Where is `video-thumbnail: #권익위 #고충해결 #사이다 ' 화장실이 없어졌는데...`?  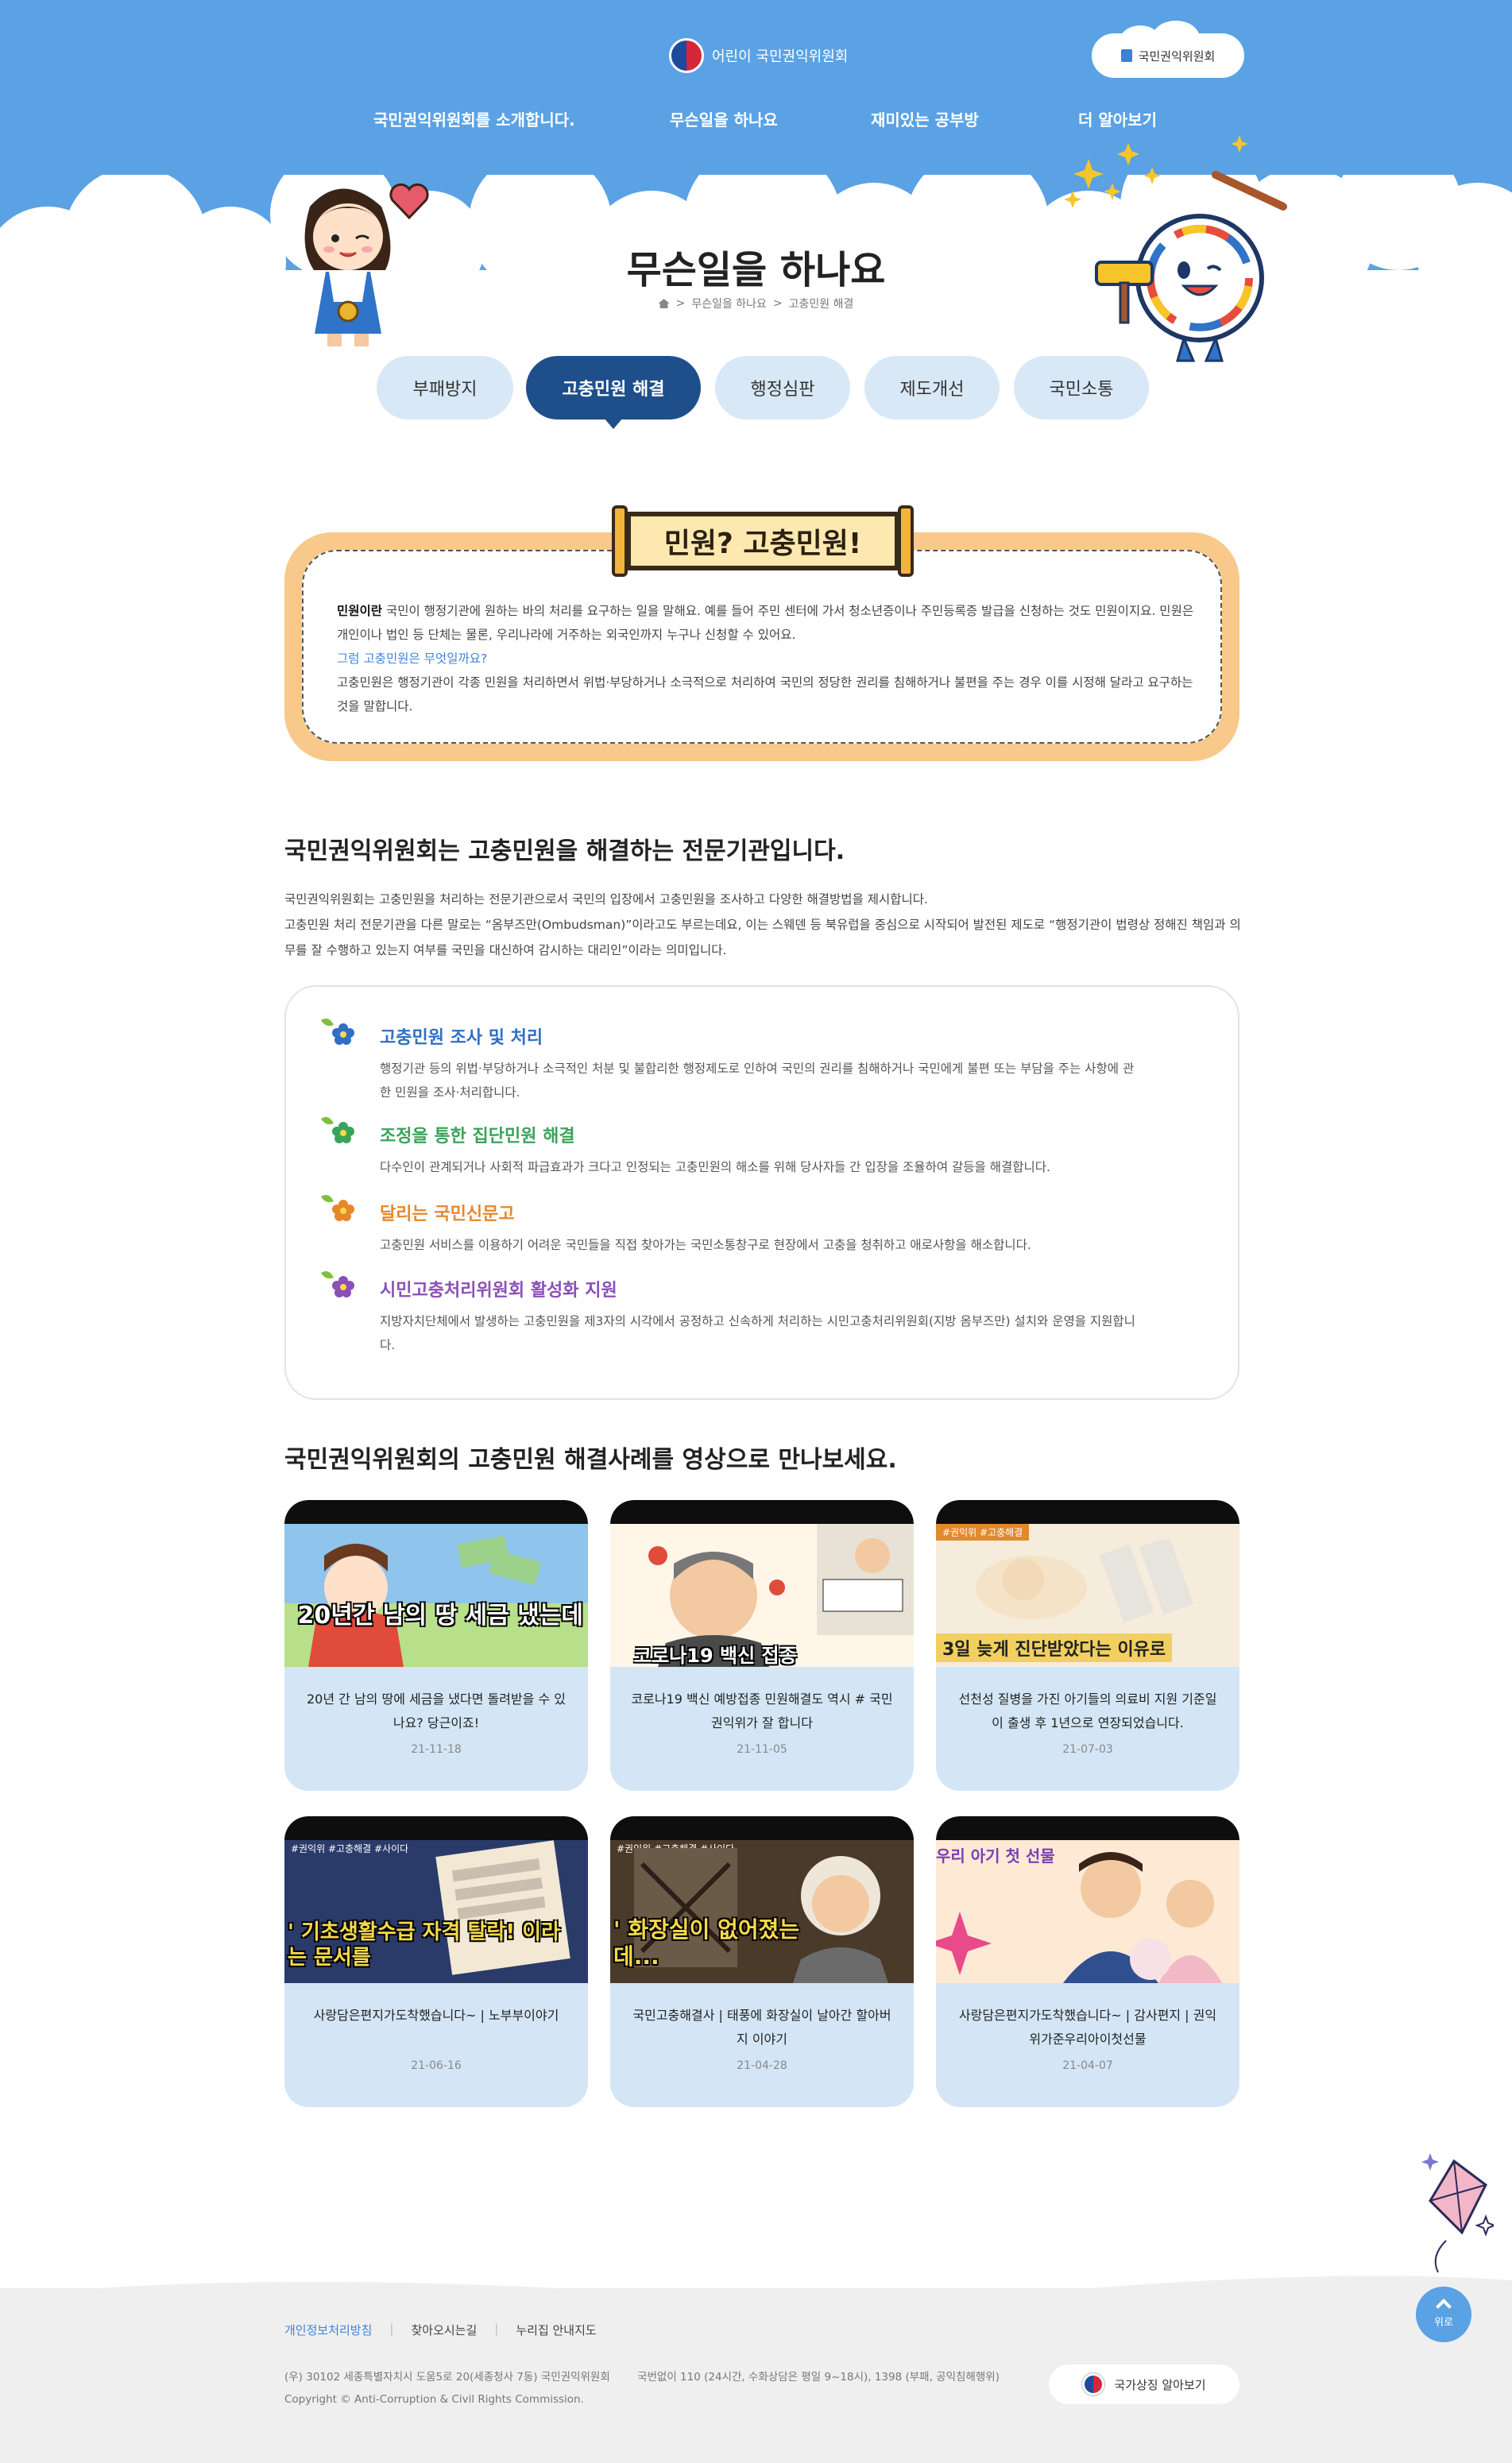 video-thumbnail: #권익위 #고충해결 #사이다 ' 화장실이 없어졌는데... is located at coordinates (762, 1899).